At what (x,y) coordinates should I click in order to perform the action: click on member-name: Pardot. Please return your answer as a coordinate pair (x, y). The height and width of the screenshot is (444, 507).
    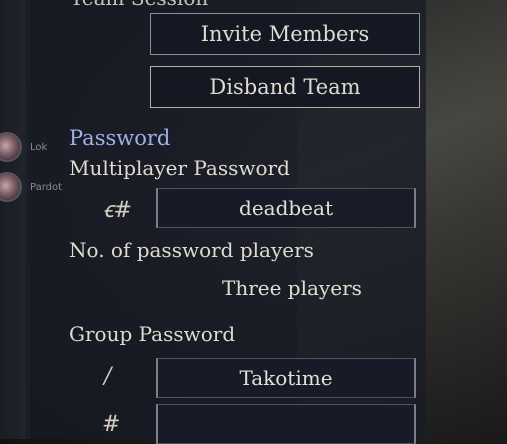
    Looking at the image, I should click on (46, 187).